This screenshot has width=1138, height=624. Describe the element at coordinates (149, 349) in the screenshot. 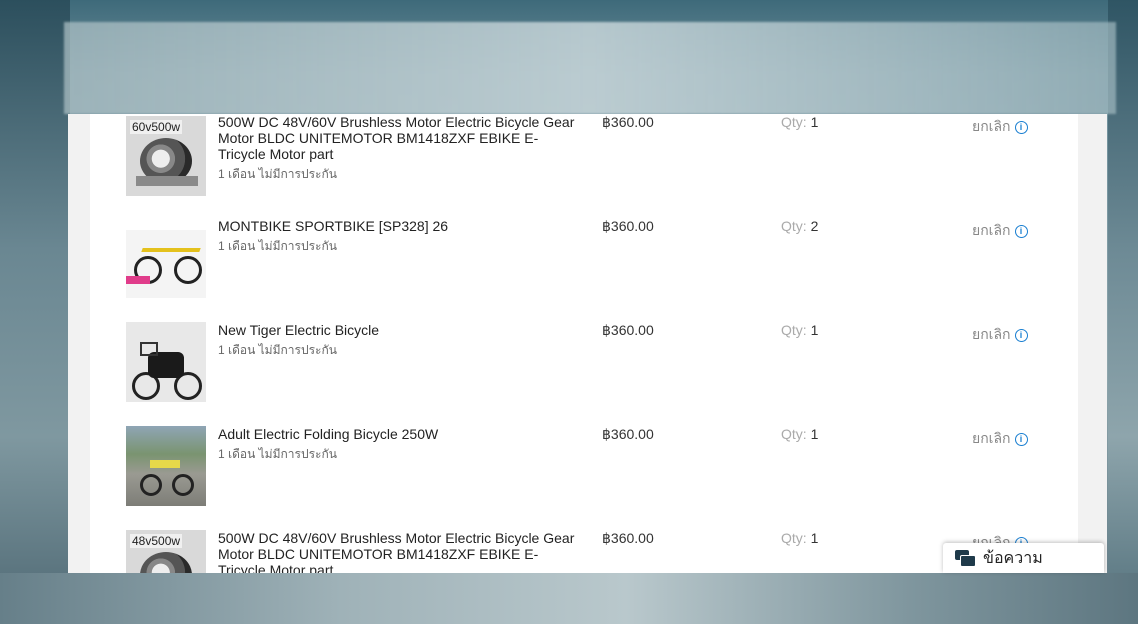

I see `scooter-basket` at that location.